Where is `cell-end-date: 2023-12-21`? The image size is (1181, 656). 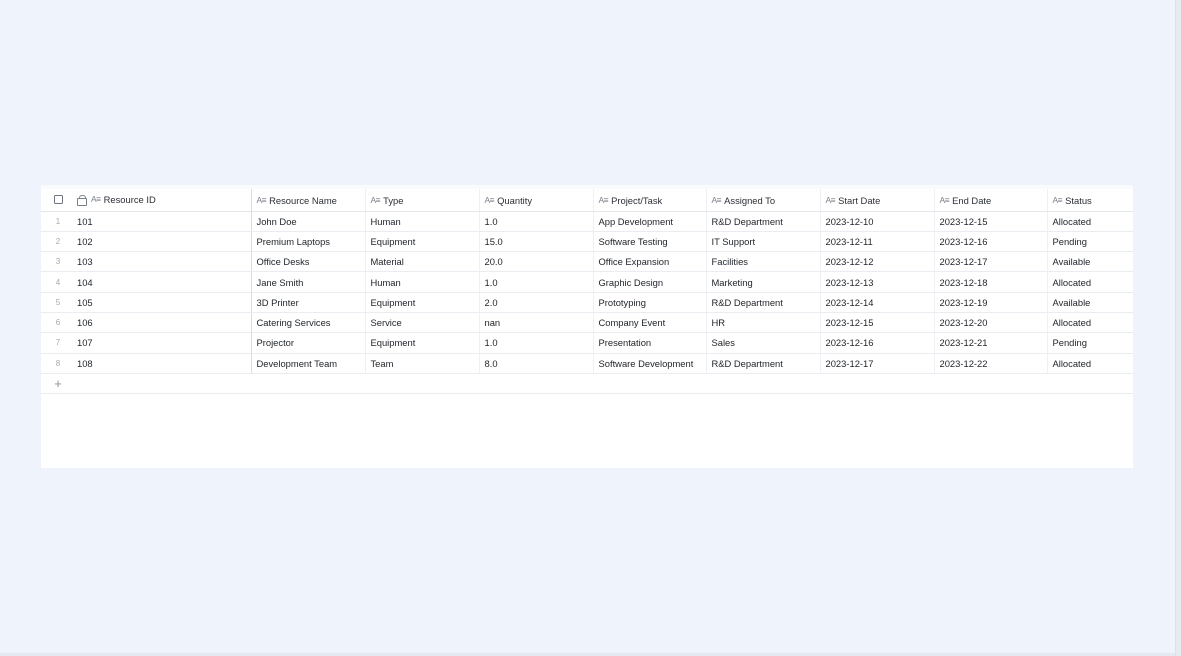 cell-end-date: 2023-12-21 is located at coordinates (991, 343).